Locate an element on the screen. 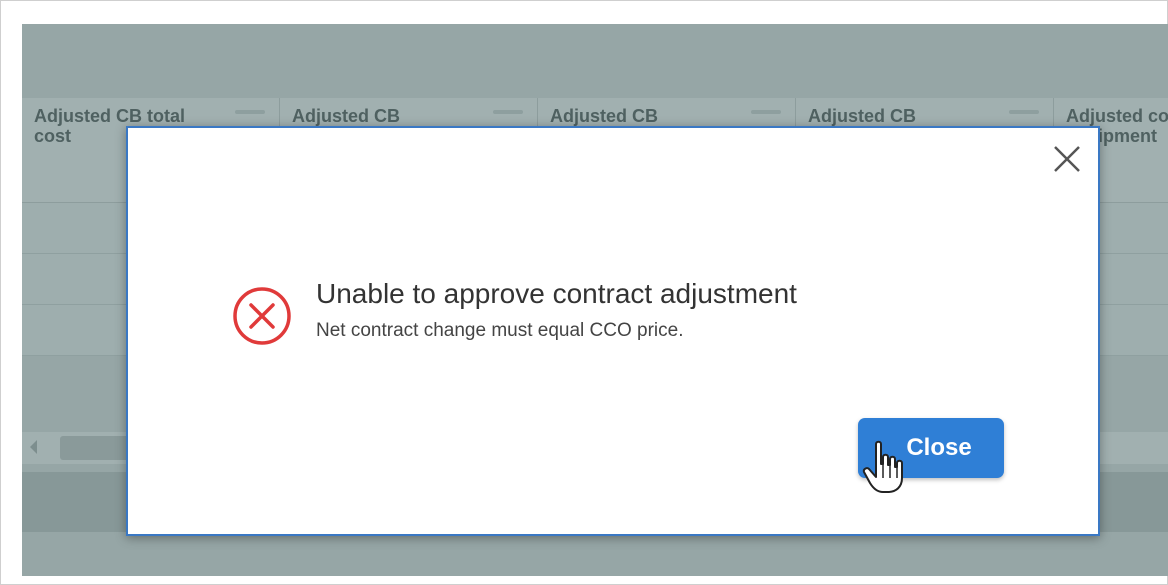 The image size is (1168, 585). dialog-title: Unable to approve contract adjustment is located at coordinates (556, 293).